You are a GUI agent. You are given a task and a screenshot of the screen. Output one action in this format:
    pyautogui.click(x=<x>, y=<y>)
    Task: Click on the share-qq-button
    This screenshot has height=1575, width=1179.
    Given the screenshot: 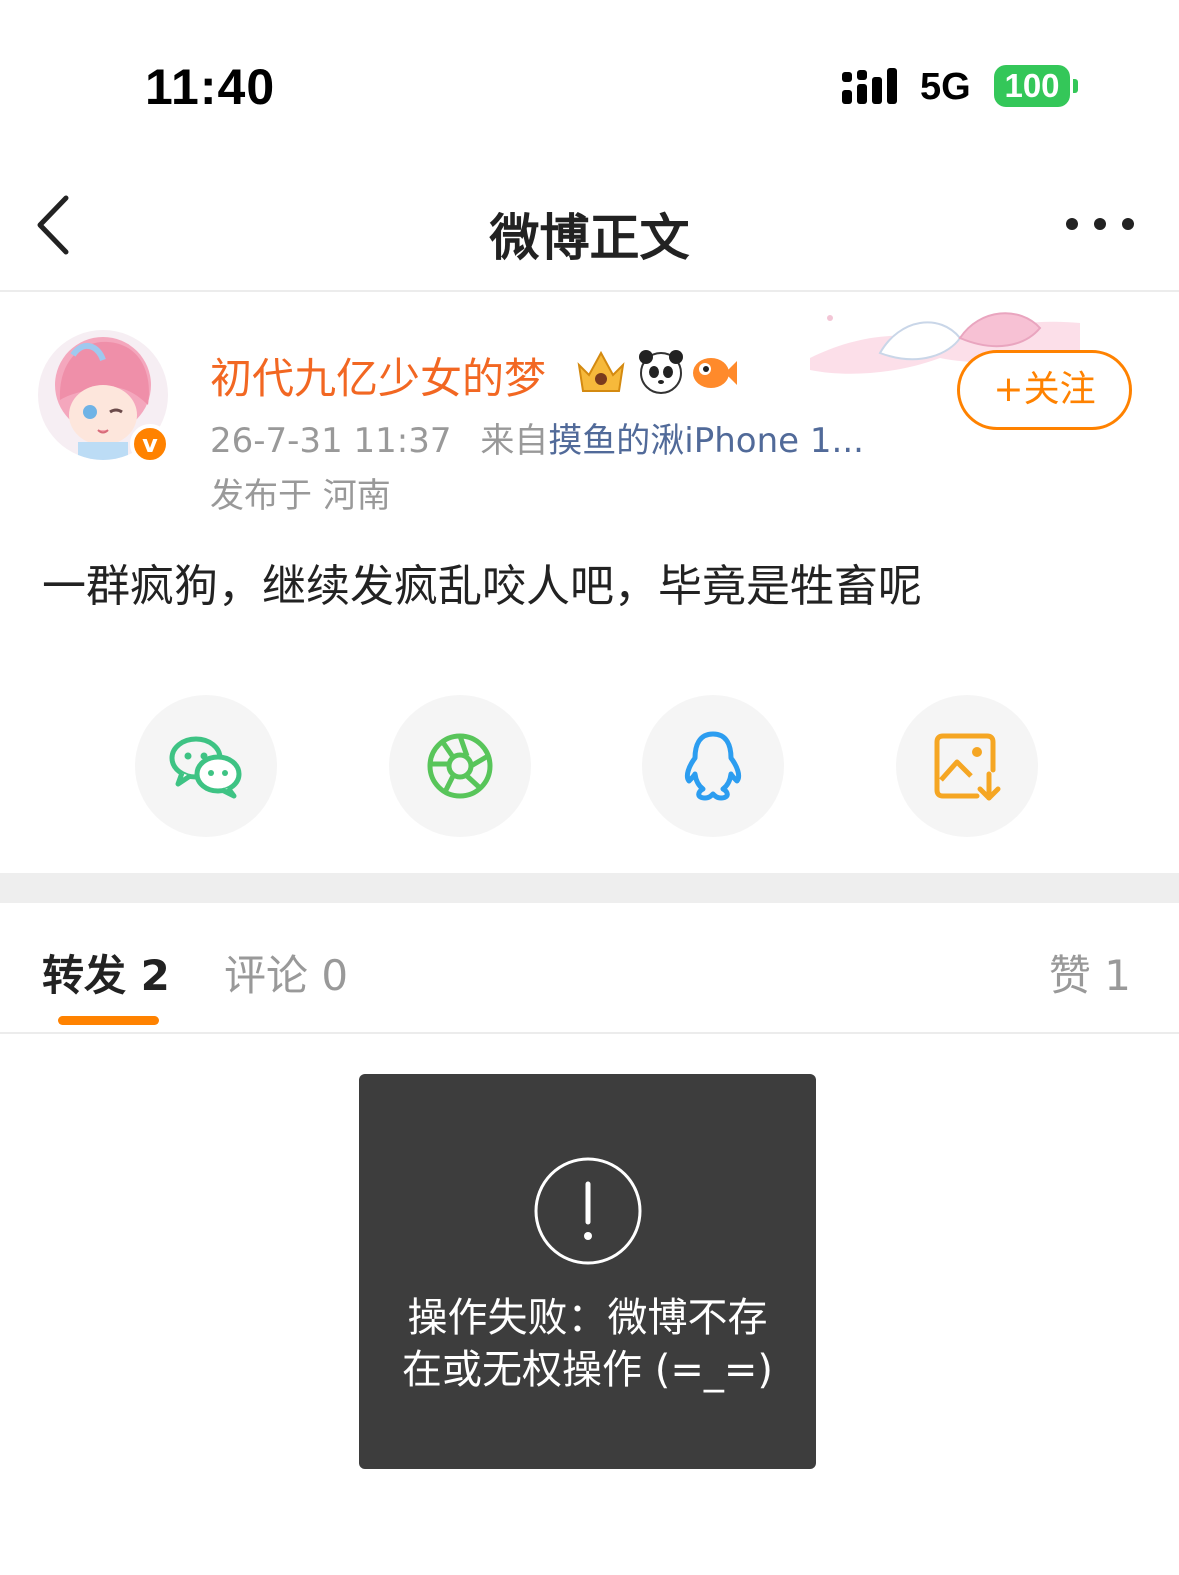 What is the action you would take?
    pyautogui.click(x=713, y=766)
    